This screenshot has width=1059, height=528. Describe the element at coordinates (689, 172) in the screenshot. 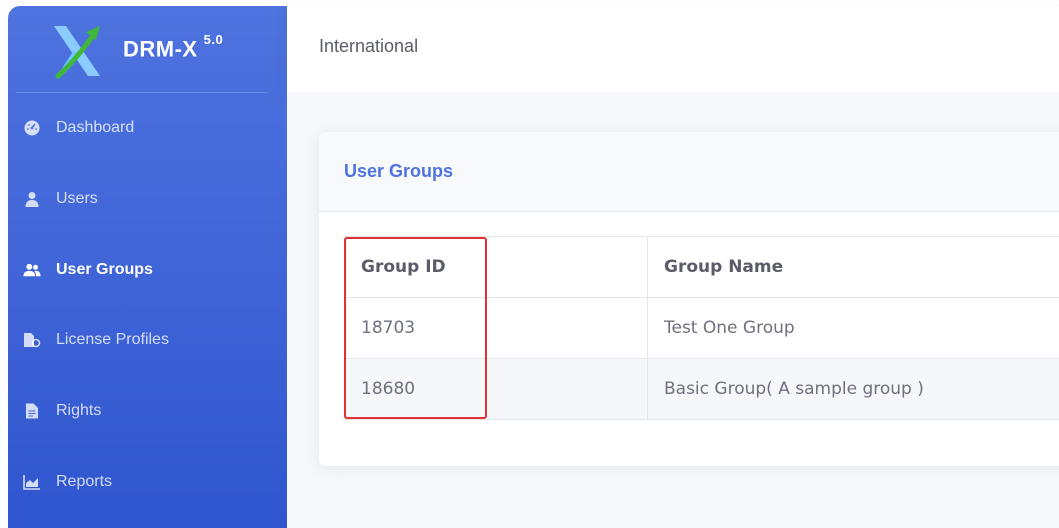

I see `card-header: User Groups` at that location.